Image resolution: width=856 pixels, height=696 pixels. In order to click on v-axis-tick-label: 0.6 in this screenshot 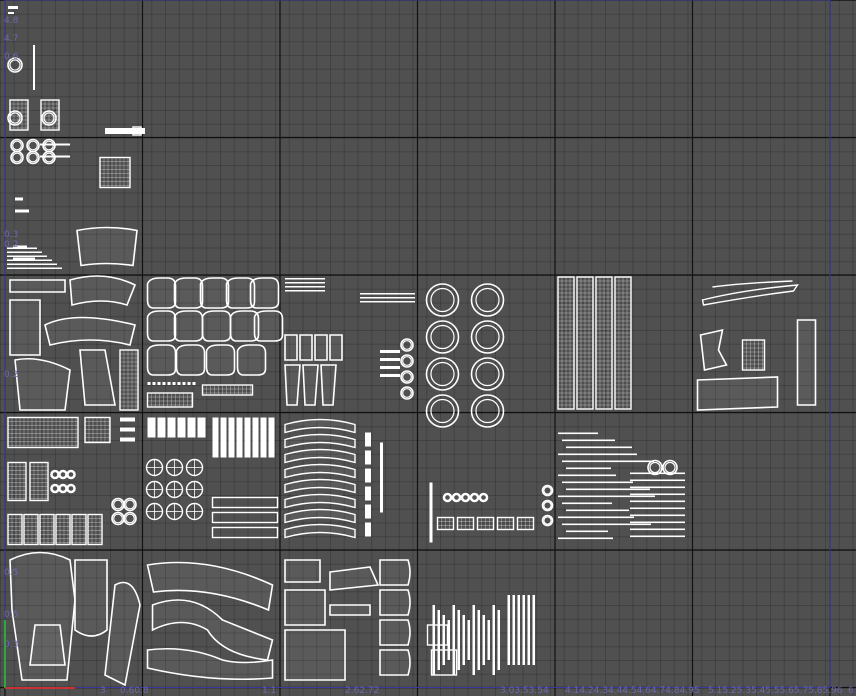, I will do `click(11, 57)`.